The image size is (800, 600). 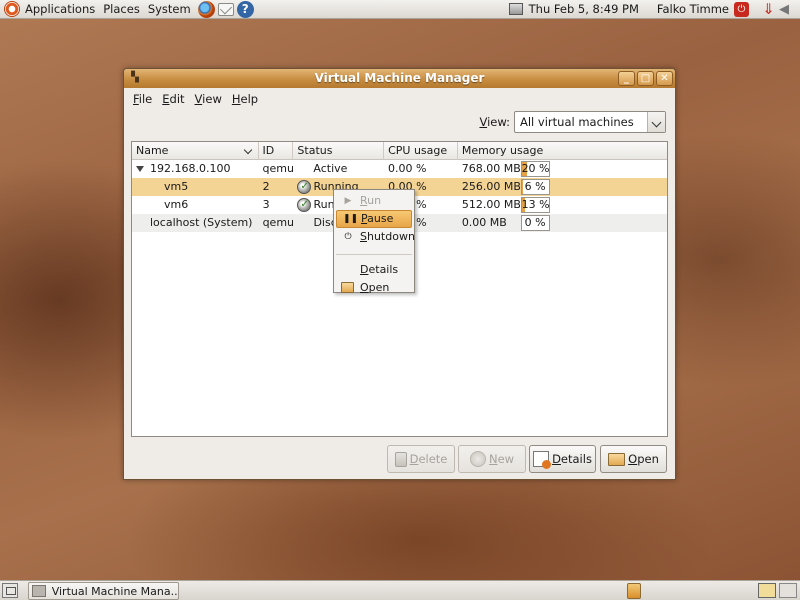 I want to click on volume-icon: ◀, so click(x=786, y=9).